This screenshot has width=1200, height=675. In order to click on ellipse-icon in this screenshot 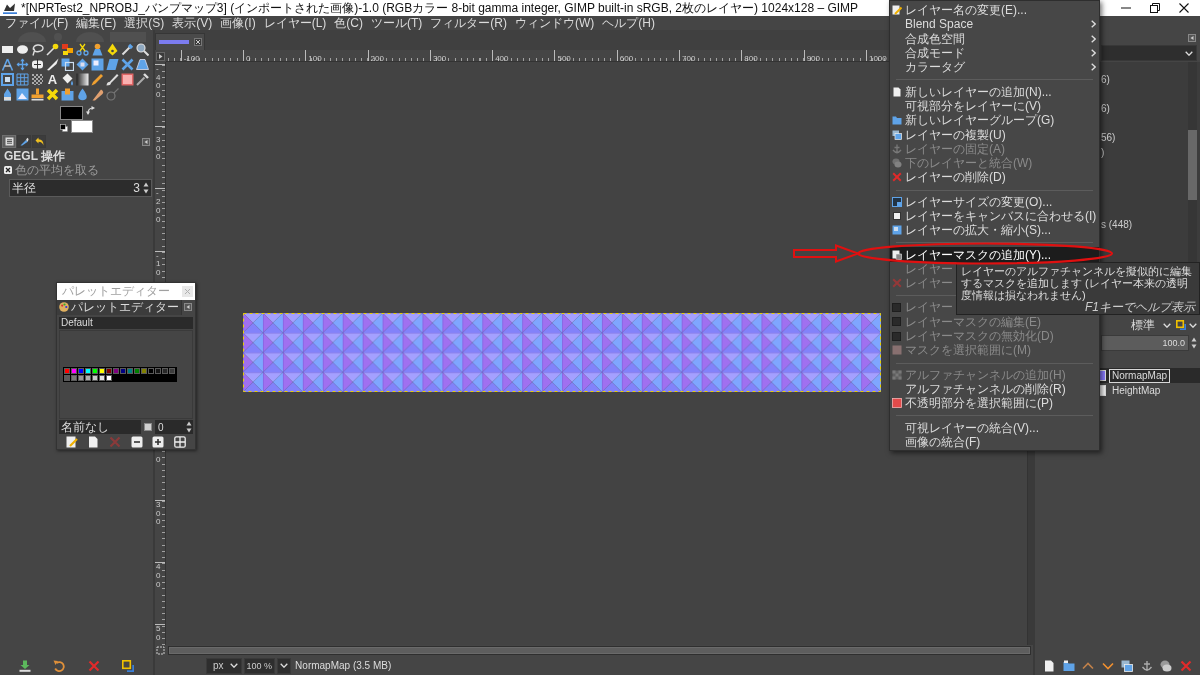, I will do `click(22, 49)`.